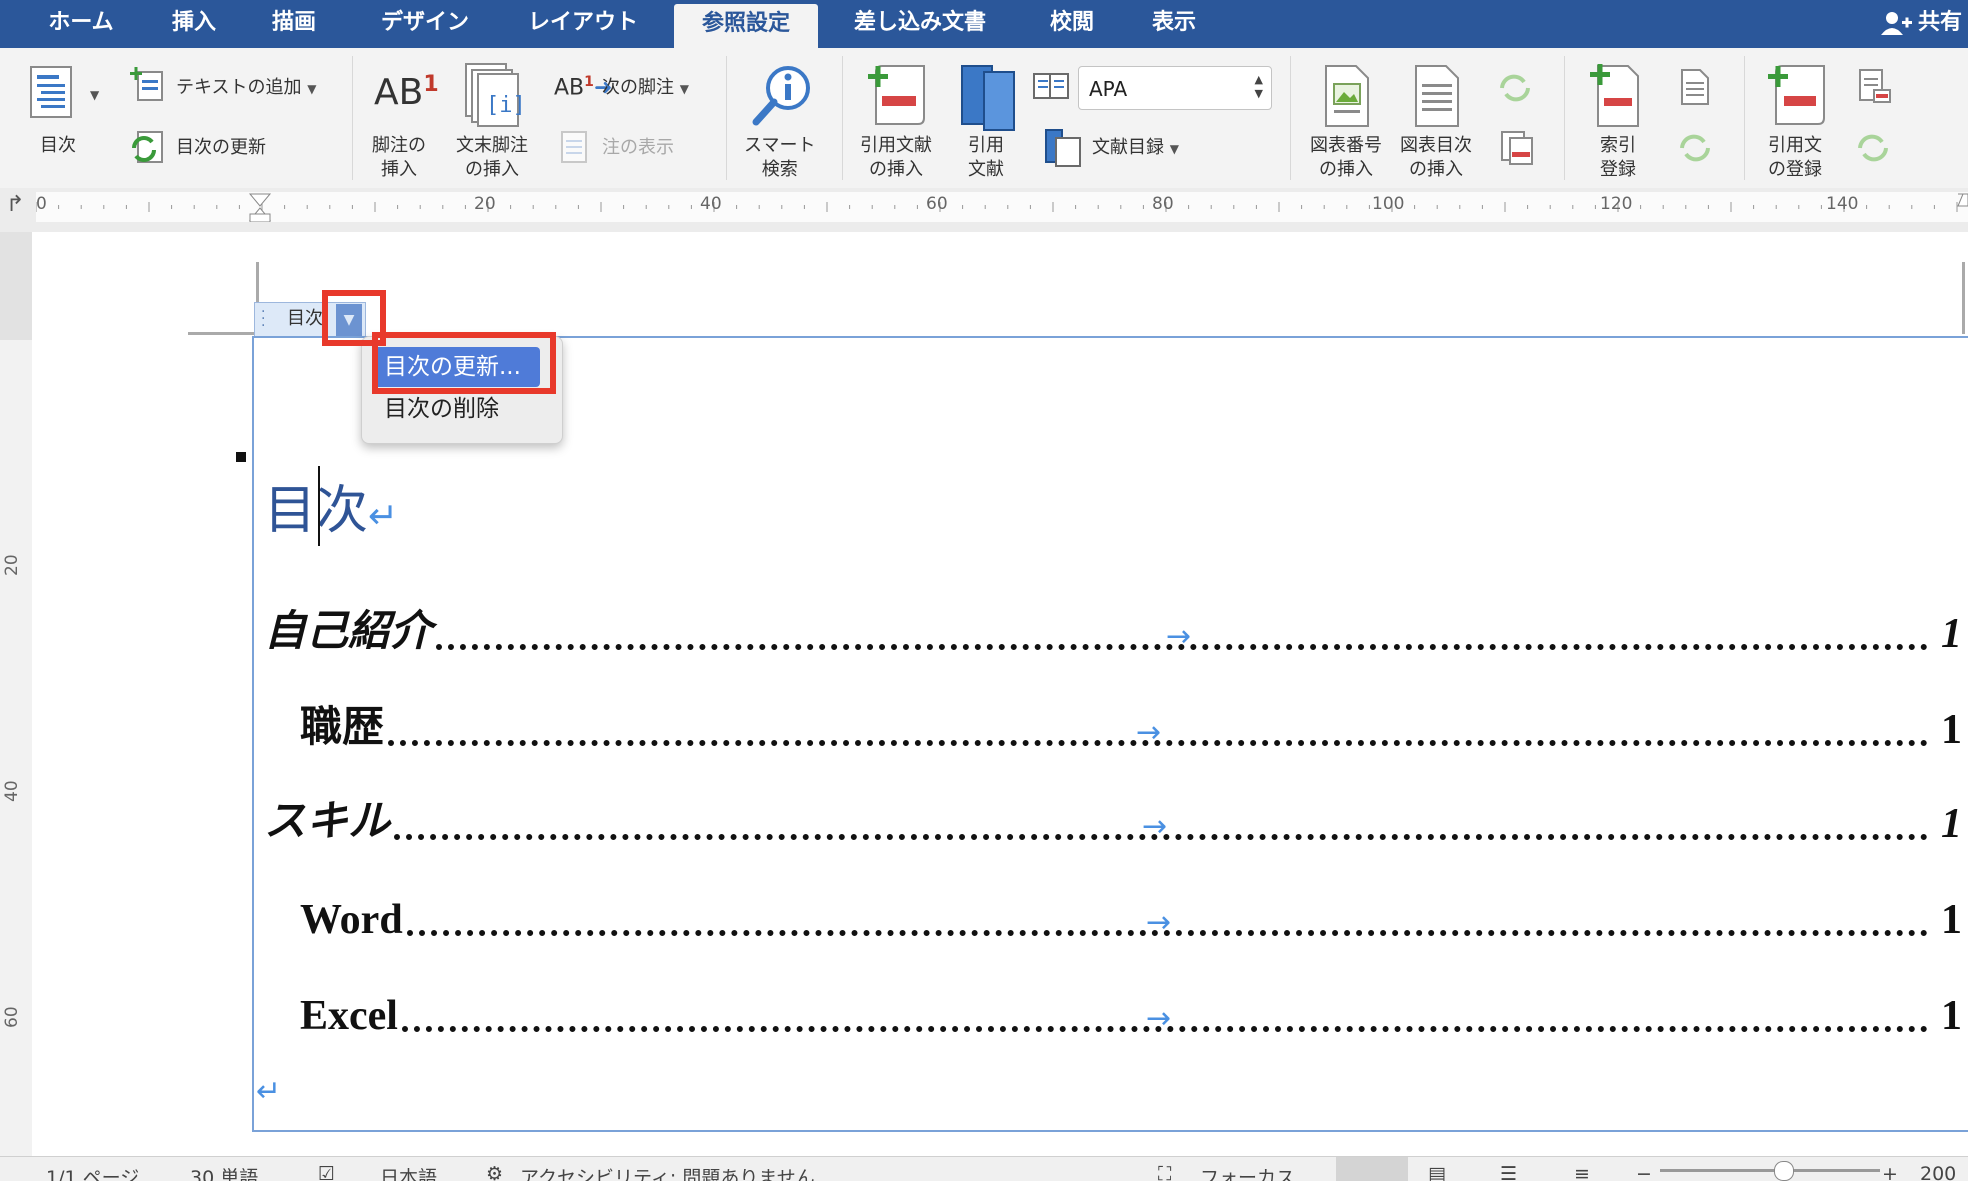  What do you see at coordinates (1695, 87) in the screenshot?
I see `insert-index-icon` at bounding box center [1695, 87].